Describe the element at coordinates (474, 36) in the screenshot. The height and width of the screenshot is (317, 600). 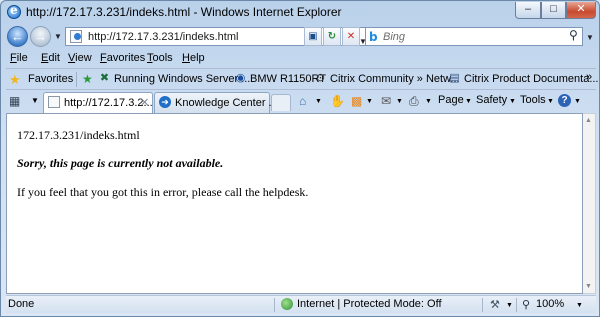
I see `search-input: b Bing` at that location.